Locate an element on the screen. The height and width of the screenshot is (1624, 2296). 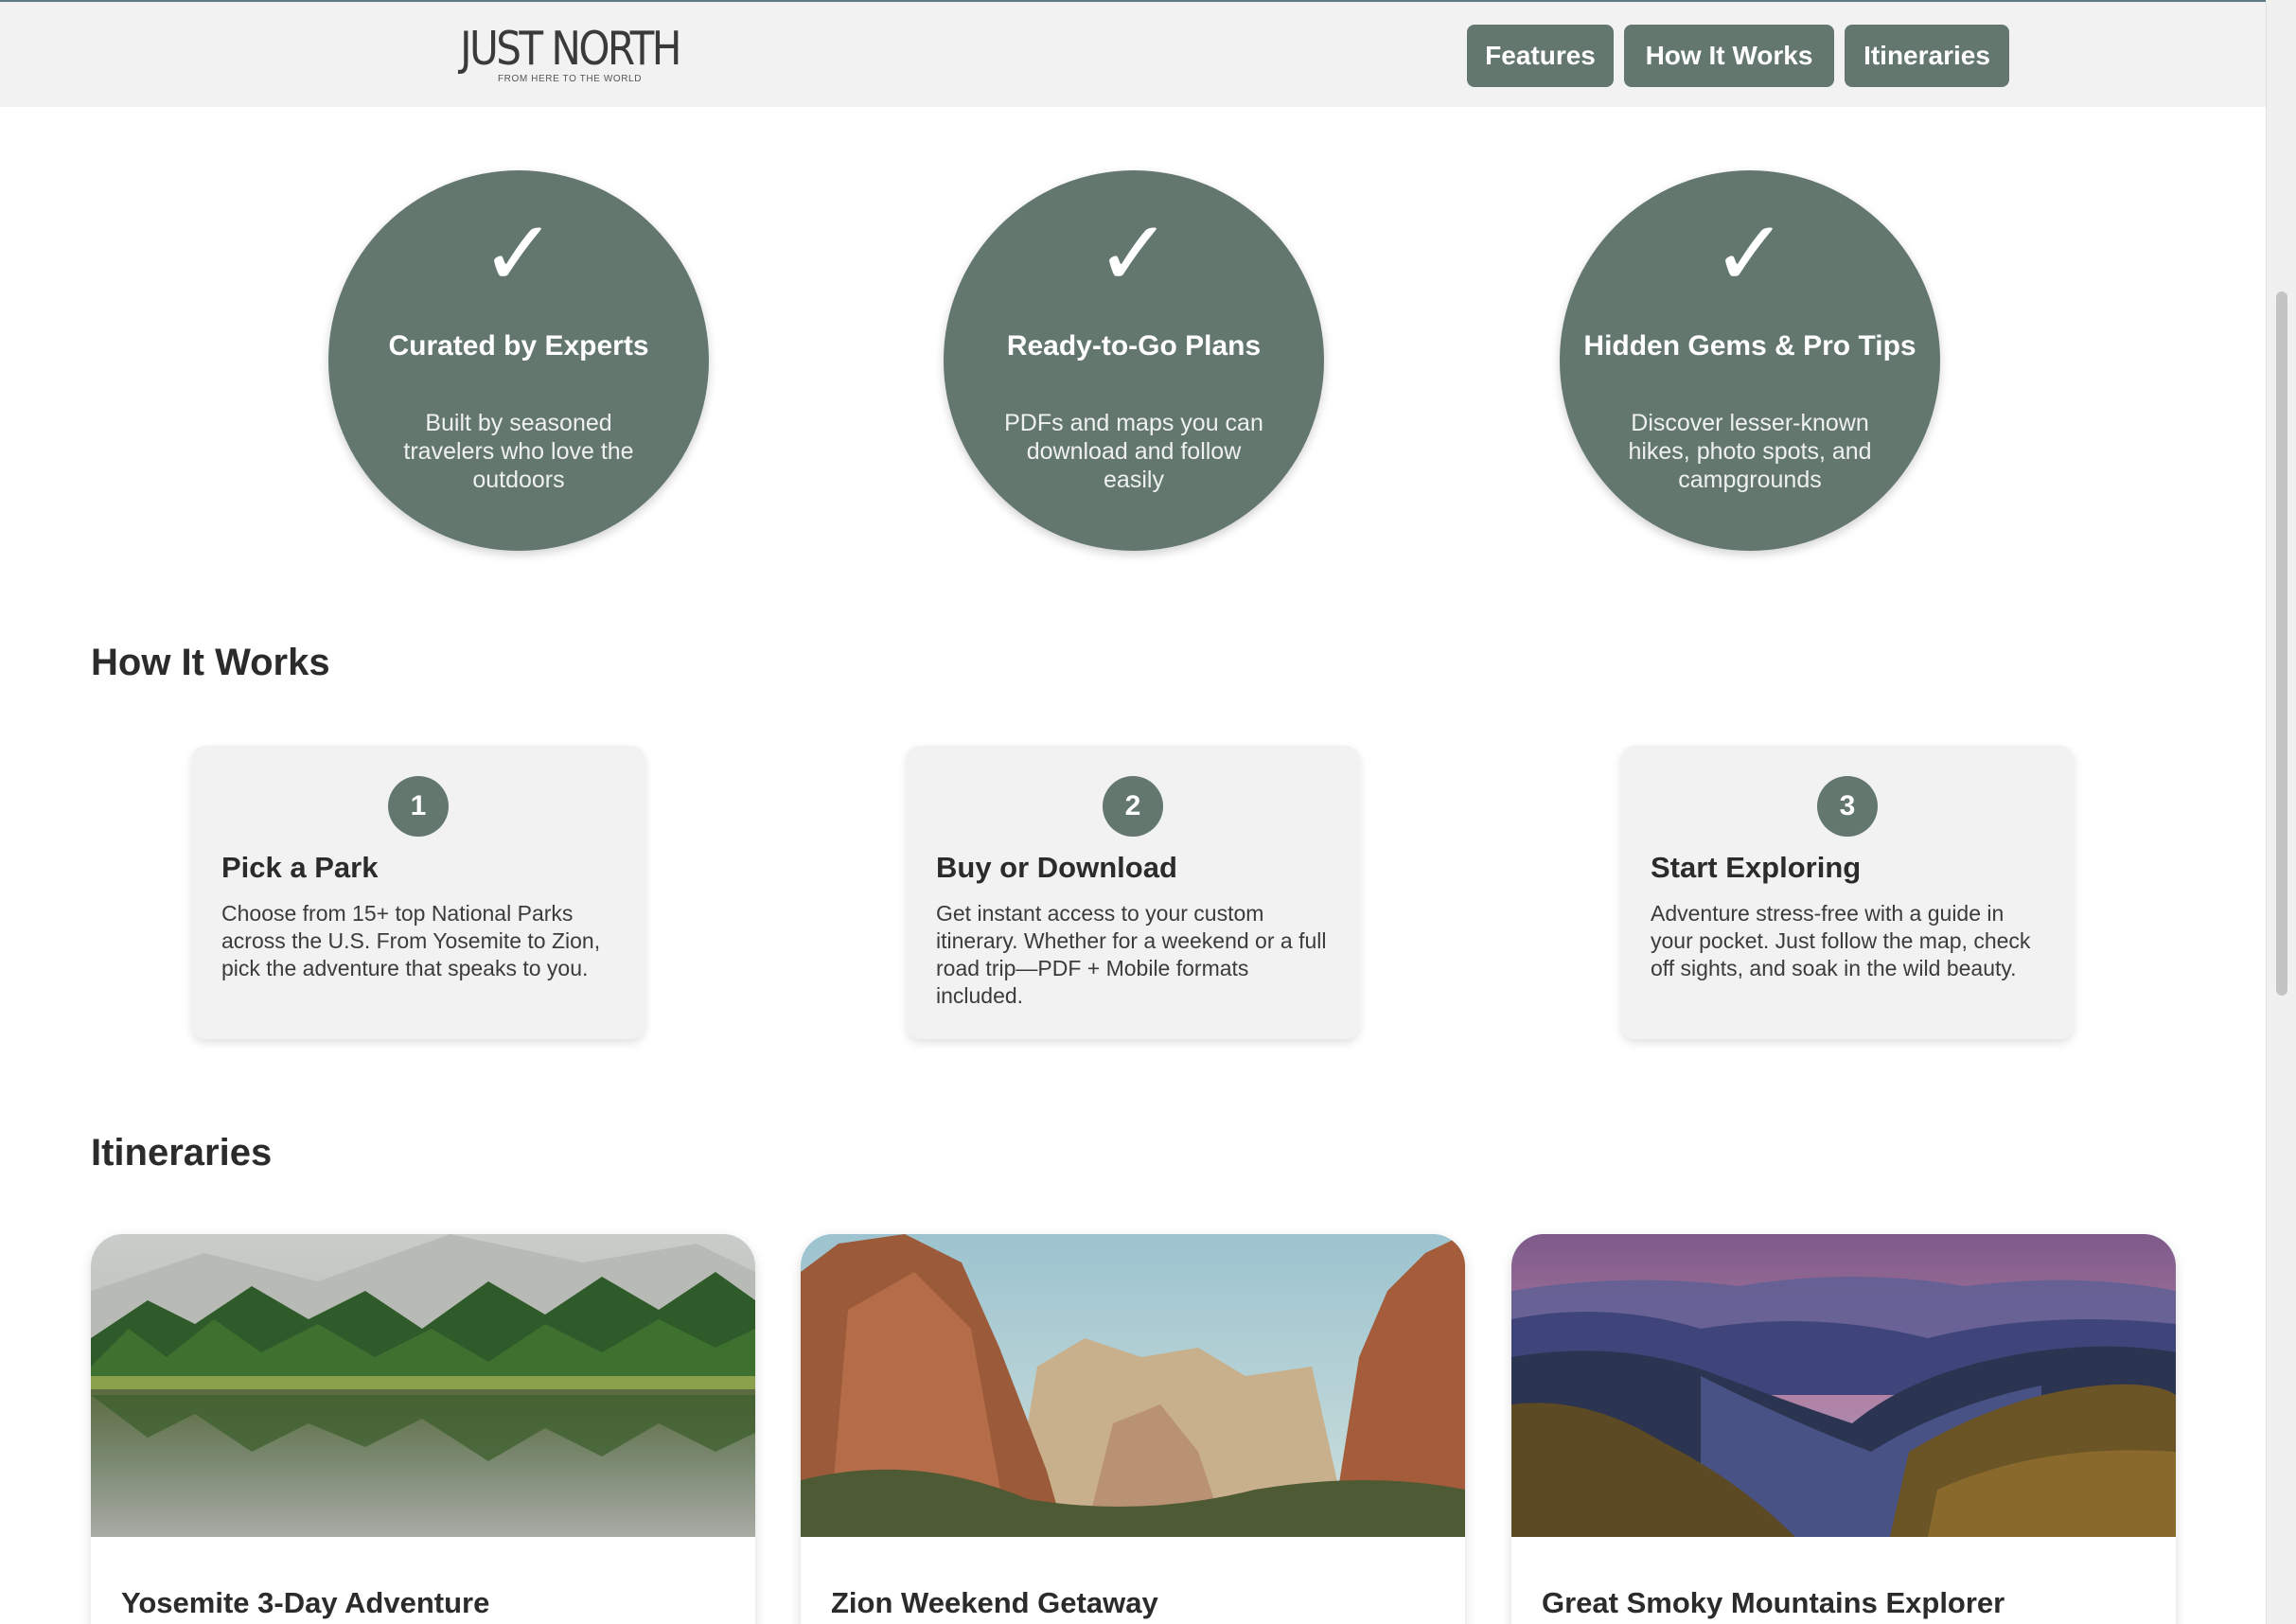
itineraries-heading: Itineraries is located at coordinates (182, 1153).